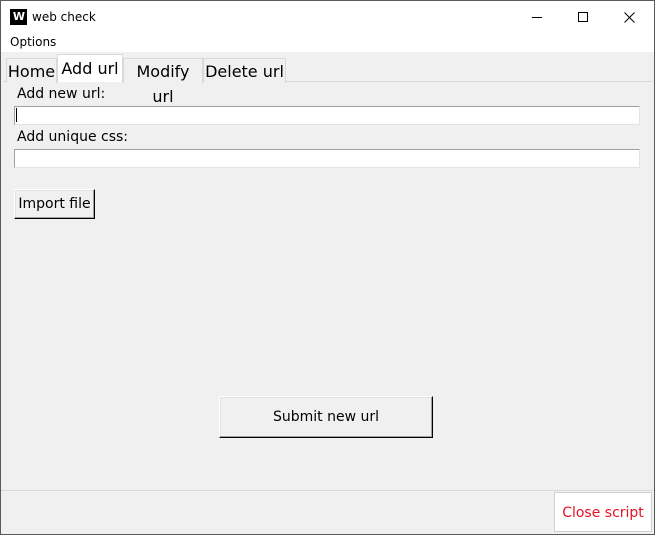 Image resolution: width=655 pixels, height=535 pixels. I want to click on maximize-button, so click(583, 17).